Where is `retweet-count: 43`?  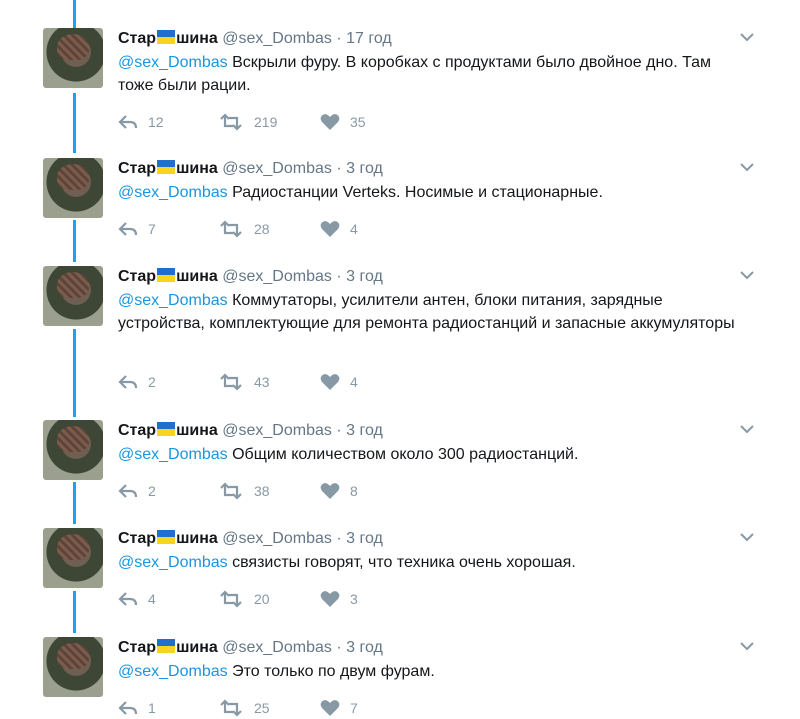
retweet-count: 43 is located at coordinates (262, 382).